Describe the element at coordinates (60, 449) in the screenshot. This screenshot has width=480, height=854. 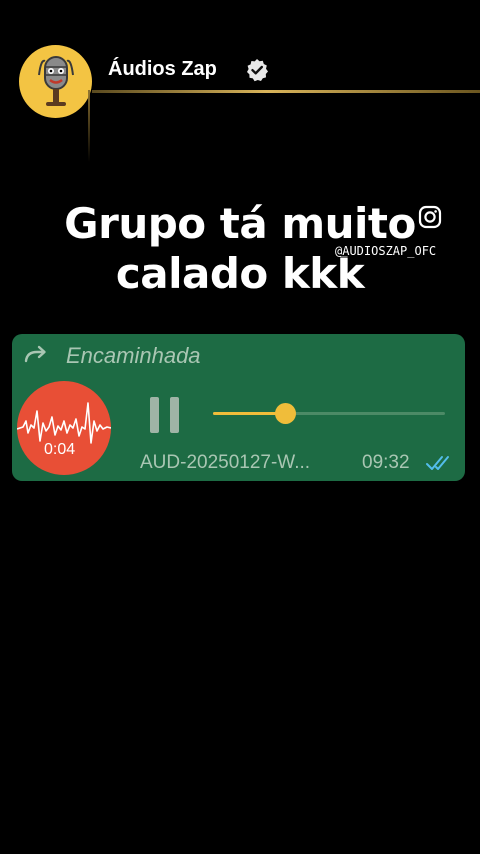
I see `audio-duration: 0:04` at that location.